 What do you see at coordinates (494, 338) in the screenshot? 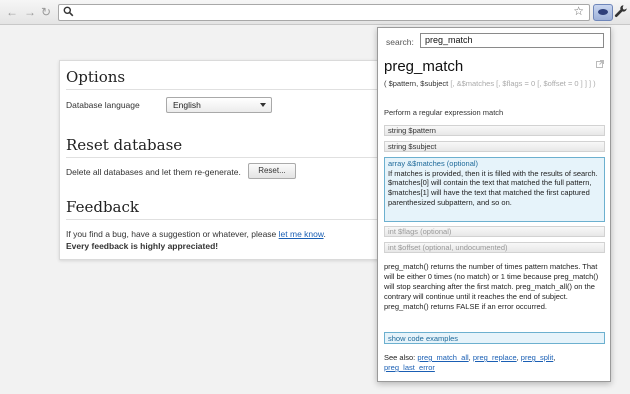
I see `show-code-examples-button: show code examples` at bounding box center [494, 338].